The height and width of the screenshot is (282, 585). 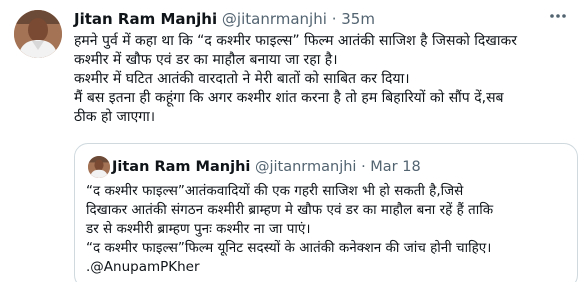 I want to click on quoted-timestamp: Mar 18, so click(x=395, y=167).